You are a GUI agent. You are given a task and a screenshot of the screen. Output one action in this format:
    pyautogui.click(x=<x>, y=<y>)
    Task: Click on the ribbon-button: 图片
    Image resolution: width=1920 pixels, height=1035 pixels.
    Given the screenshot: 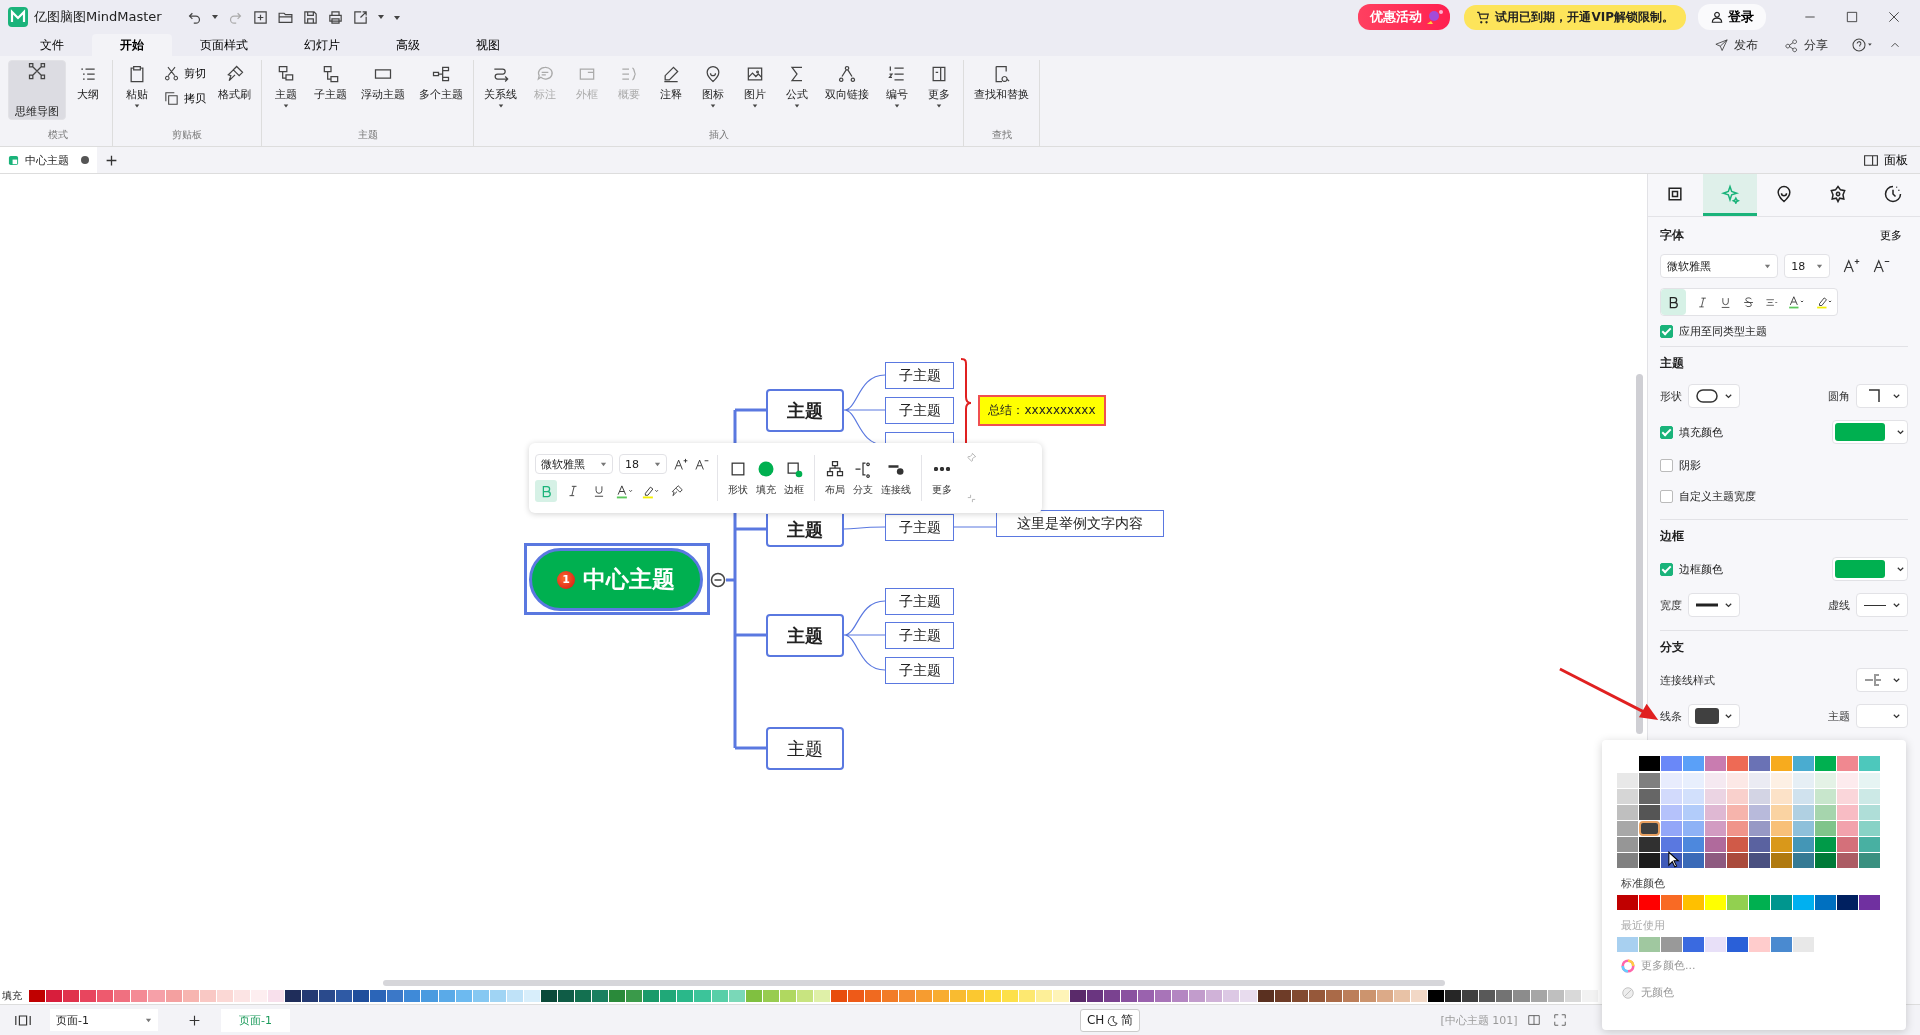 What is the action you would take?
    pyautogui.click(x=755, y=90)
    